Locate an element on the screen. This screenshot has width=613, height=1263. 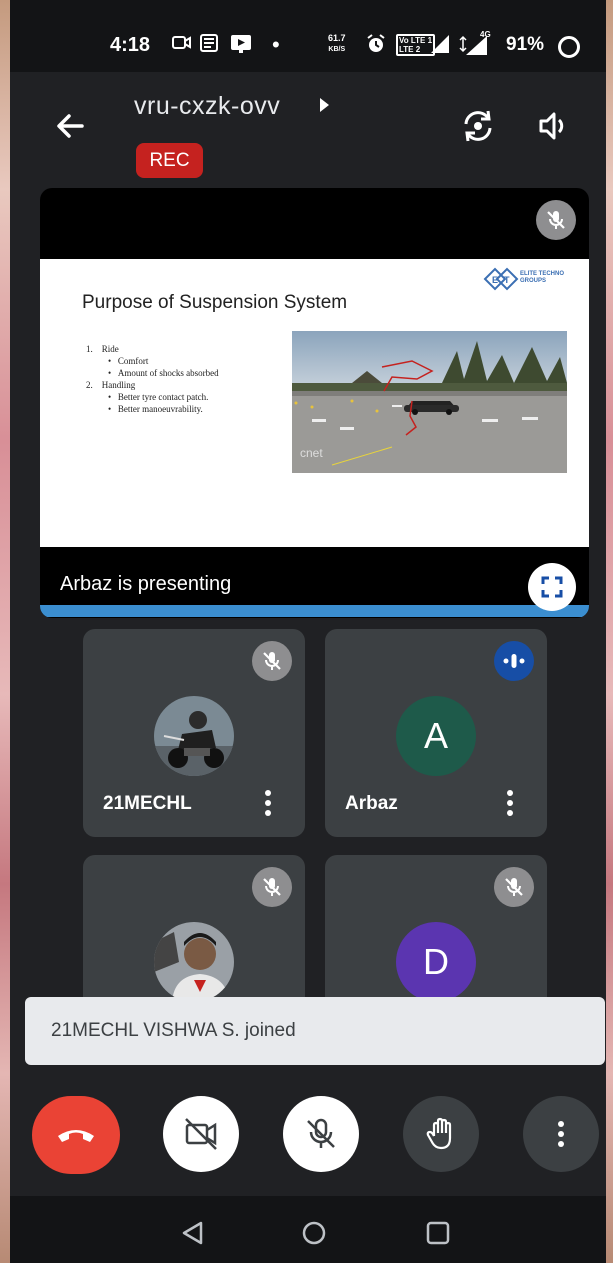
slide-item-1-text: Ride is located at coordinates (110, 349).